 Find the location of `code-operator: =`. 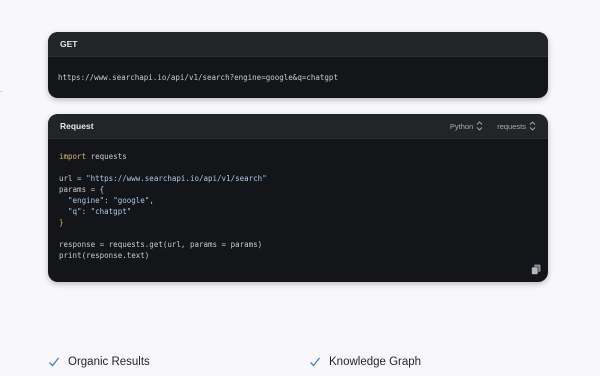

code-operator: = is located at coordinates (79, 178).